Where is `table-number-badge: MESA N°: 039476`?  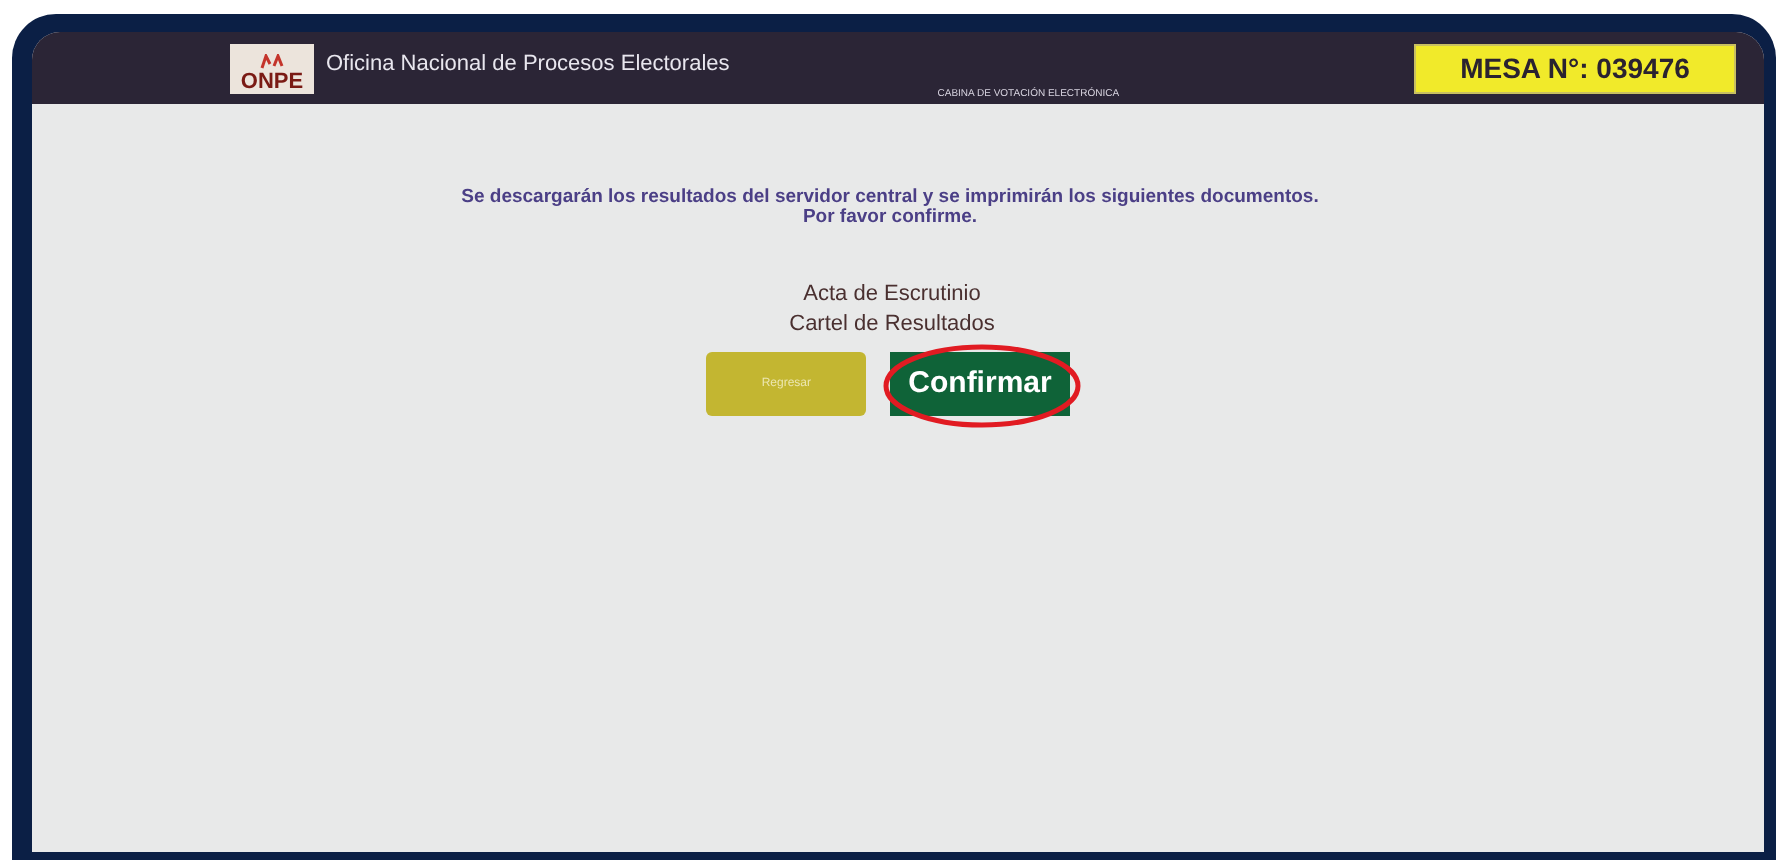
table-number-badge: MESA N°: 039476 is located at coordinates (1575, 68).